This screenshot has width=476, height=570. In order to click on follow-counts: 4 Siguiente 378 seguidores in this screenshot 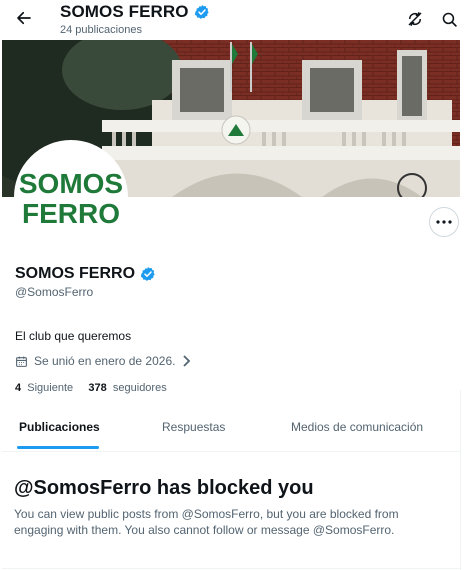, I will do `click(91, 388)`.